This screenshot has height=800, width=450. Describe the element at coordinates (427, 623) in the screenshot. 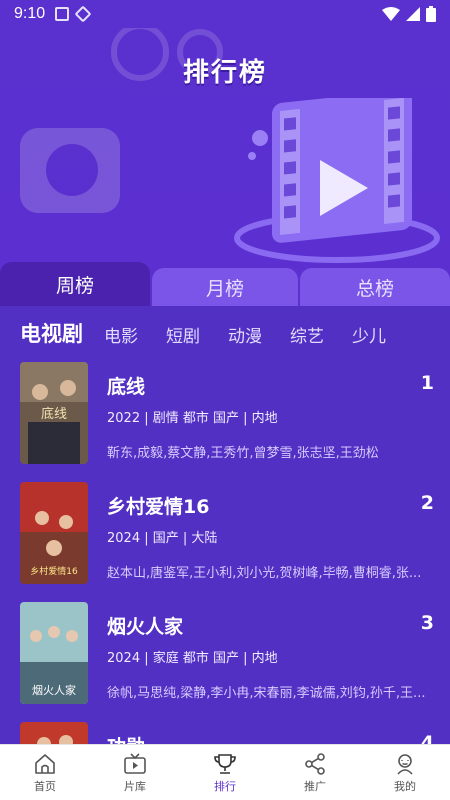

I see `rank-number: 3` at that location.